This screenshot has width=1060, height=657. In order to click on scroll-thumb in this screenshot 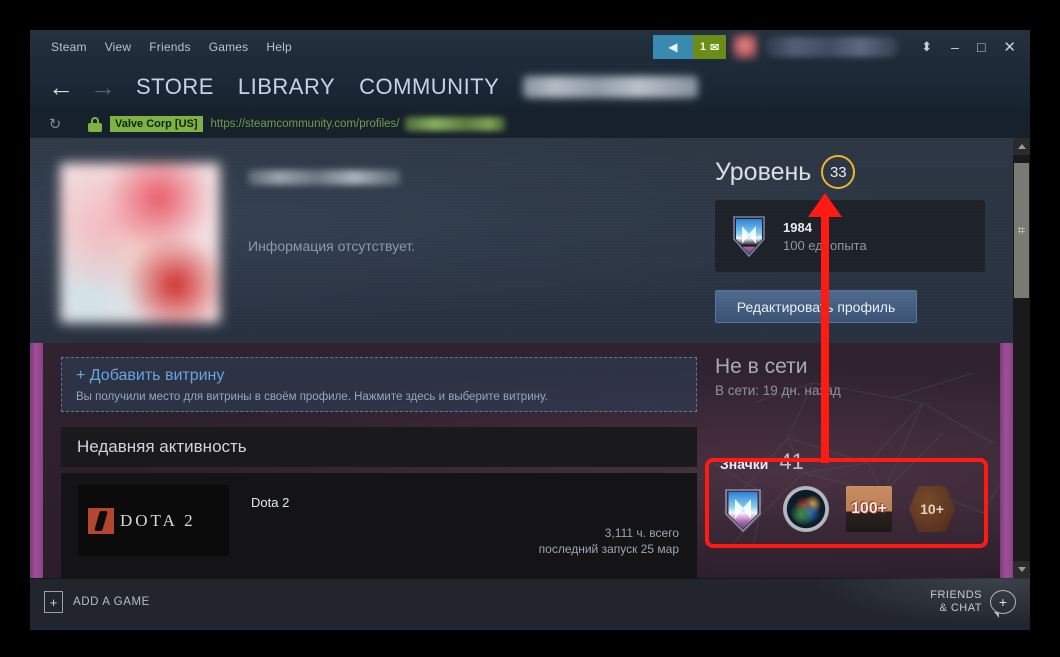, I will do `click(1021, 230)`.